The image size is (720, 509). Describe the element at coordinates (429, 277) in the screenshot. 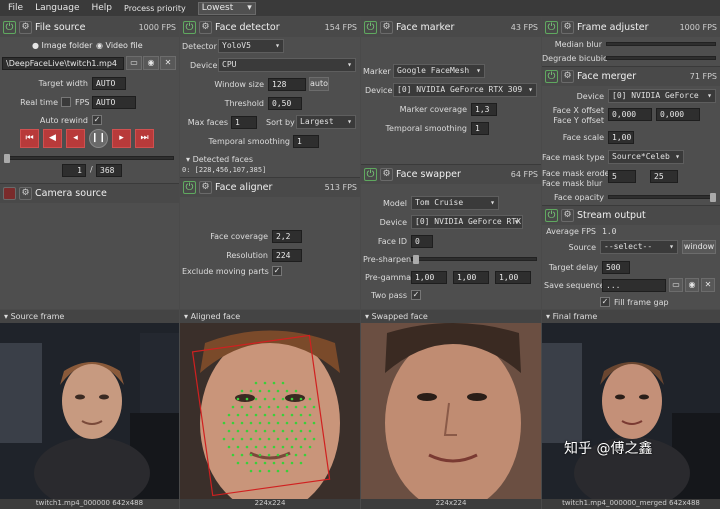

I see `pregamma-r-input: 1,00` at that location.